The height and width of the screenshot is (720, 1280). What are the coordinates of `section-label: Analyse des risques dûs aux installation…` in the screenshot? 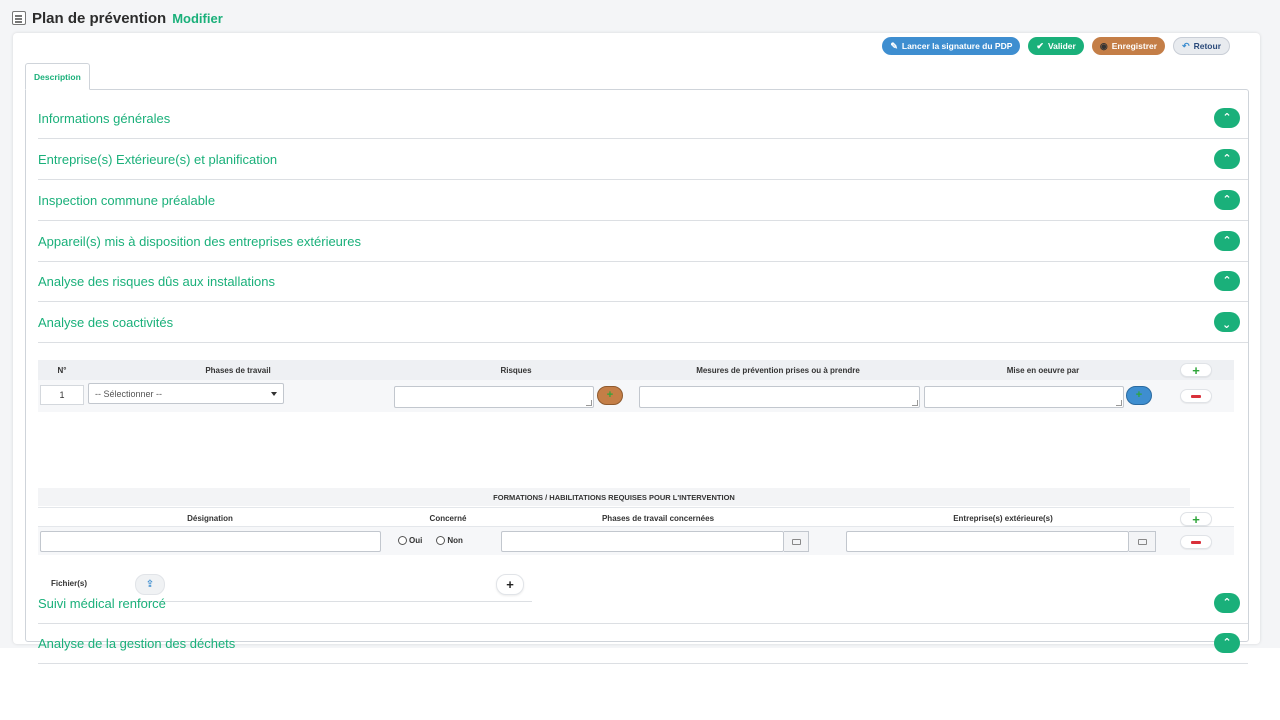 It's located at (157, 281).